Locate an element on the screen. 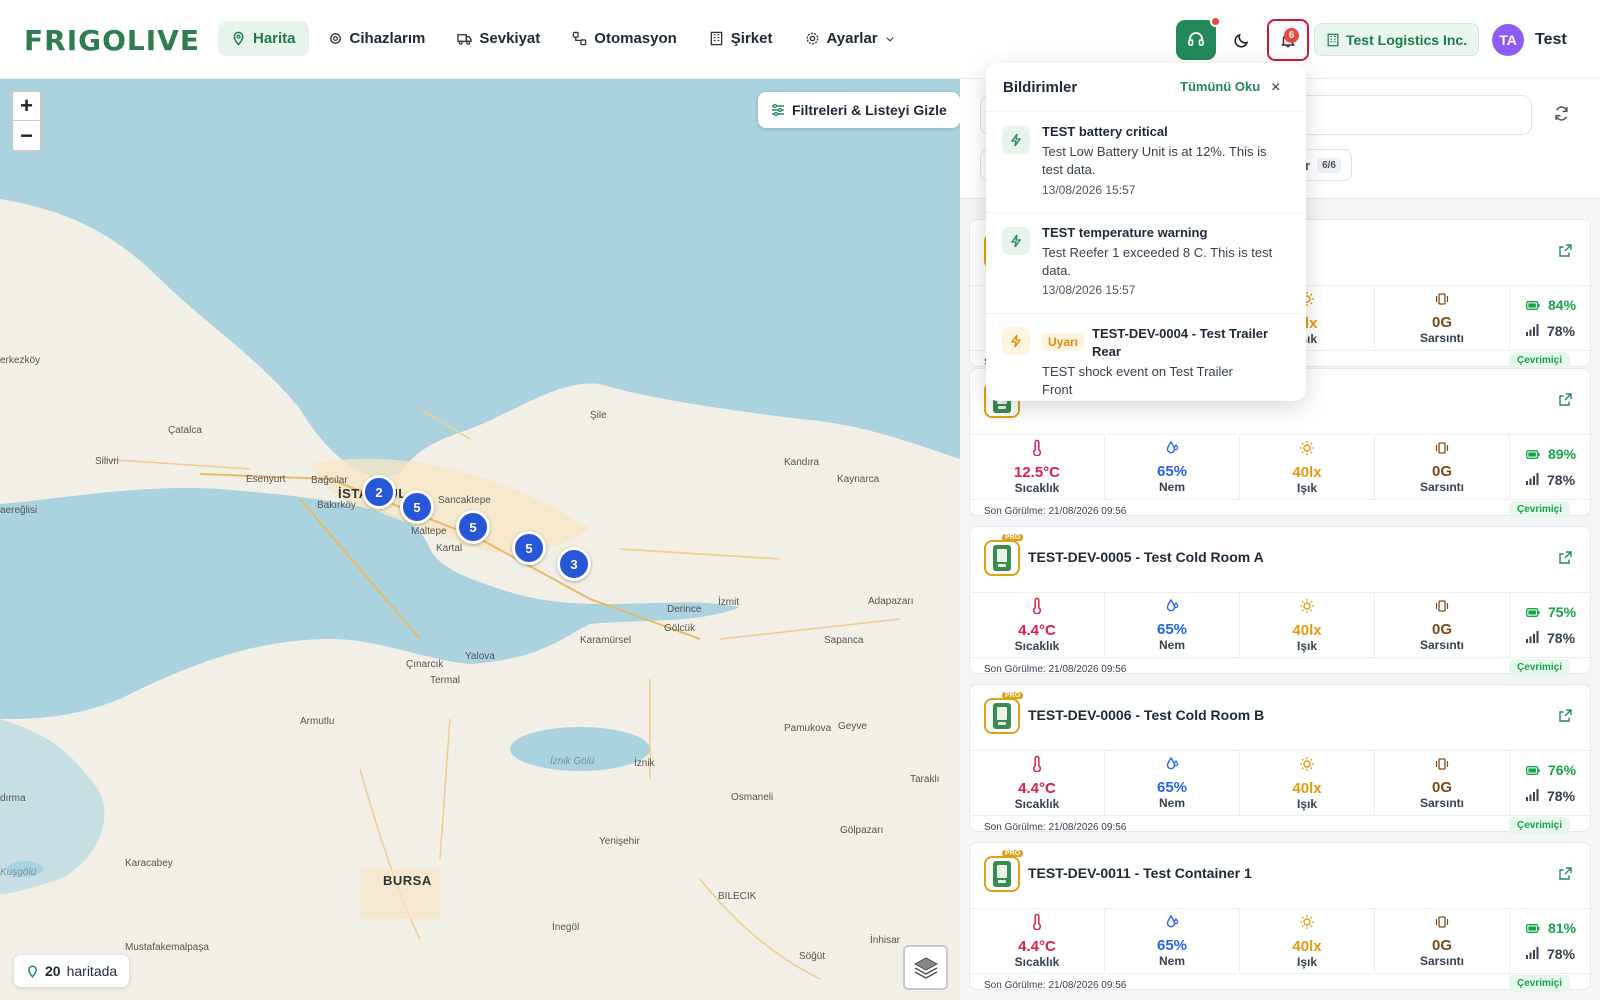 The width and height of the screenshot is (1600, 1000). nav-item-ayarlar: Ayarlar is located at coordinates (850, 38).